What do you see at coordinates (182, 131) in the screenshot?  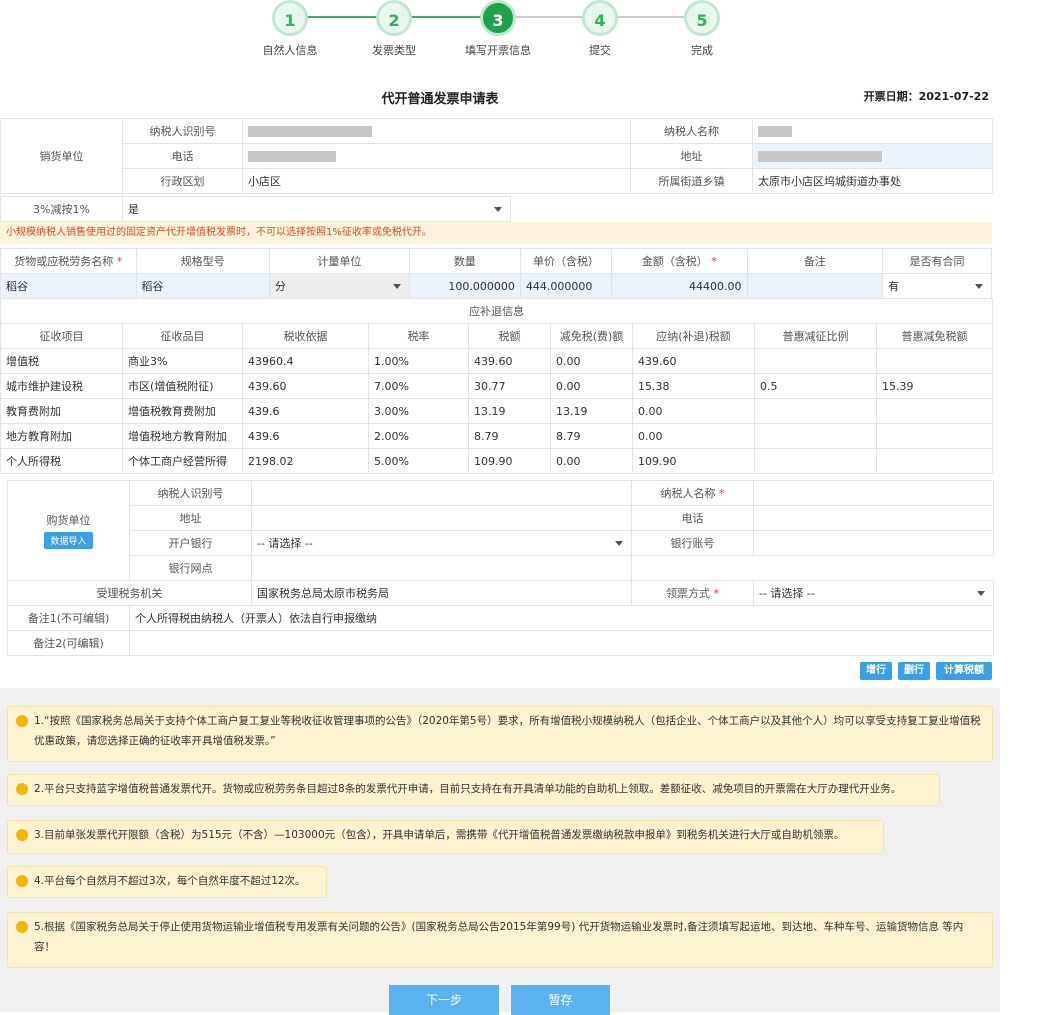 I see `seller-taxpayer-id-label: 纳税人识别号` at bounding box center [182, 131].